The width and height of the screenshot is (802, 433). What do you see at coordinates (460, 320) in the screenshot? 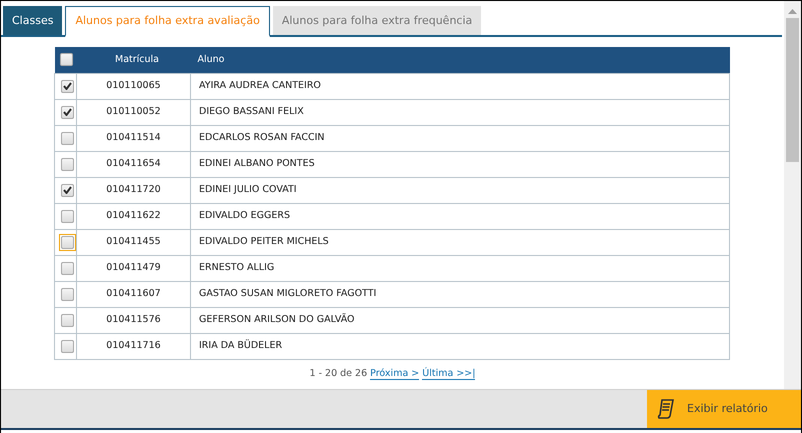
I see `table-cell: GEFERSON ARILSON DO GALVÃO` at bounding box center [460, 320].